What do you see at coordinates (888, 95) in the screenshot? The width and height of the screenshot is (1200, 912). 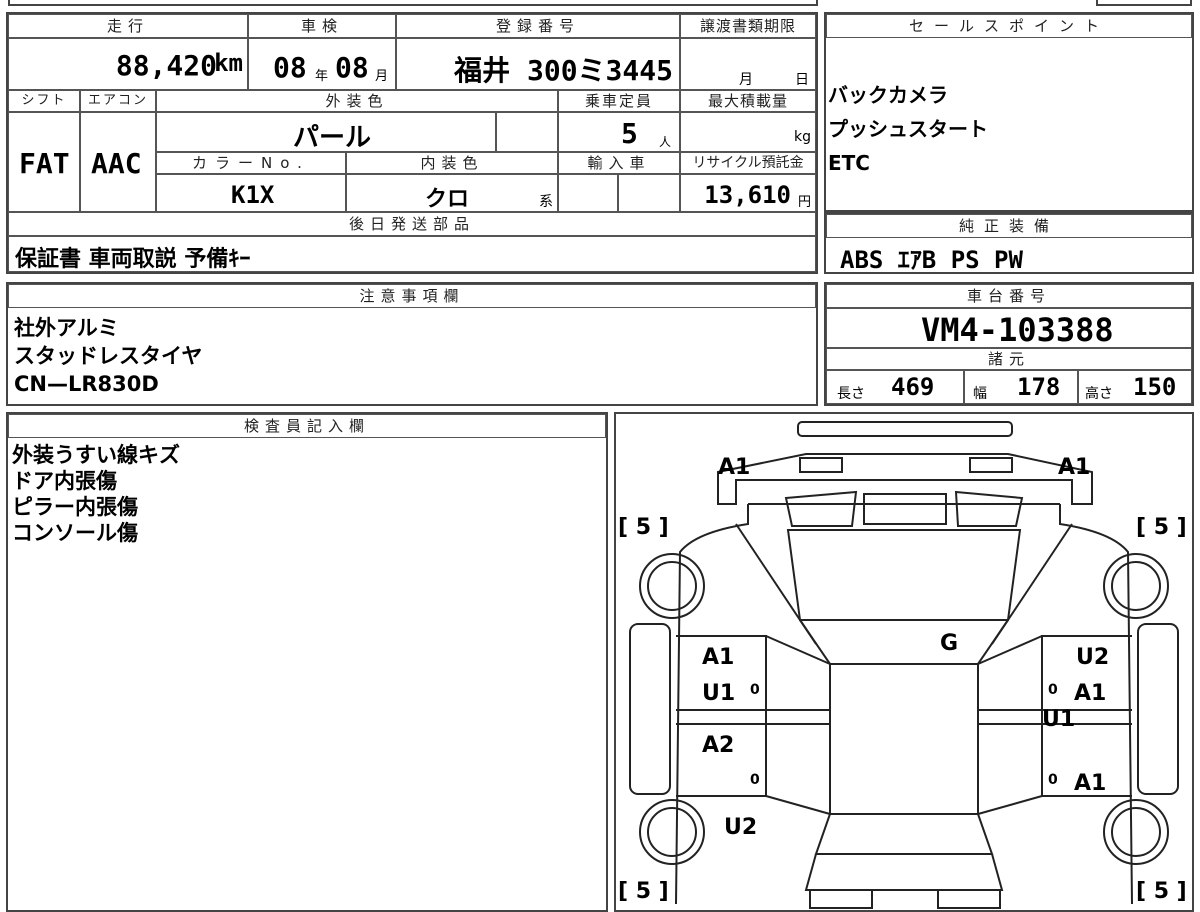 I see `sales-item: バックカメラ` at bounding box center [888, 95].